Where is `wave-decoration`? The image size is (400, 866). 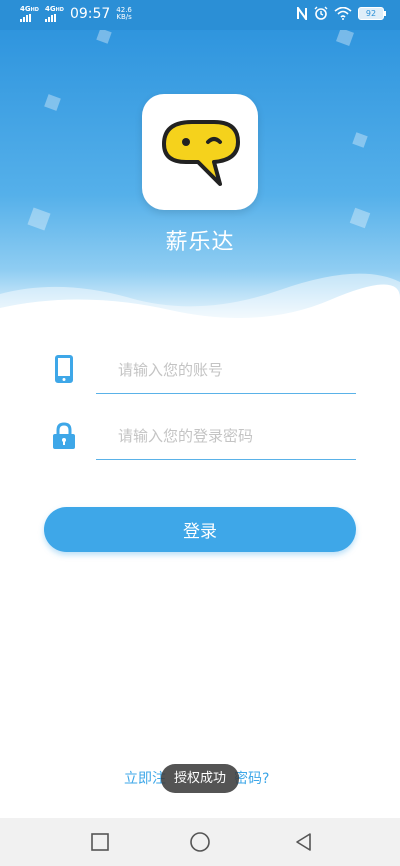 wave-decoration is located at coordinates (200, 301).